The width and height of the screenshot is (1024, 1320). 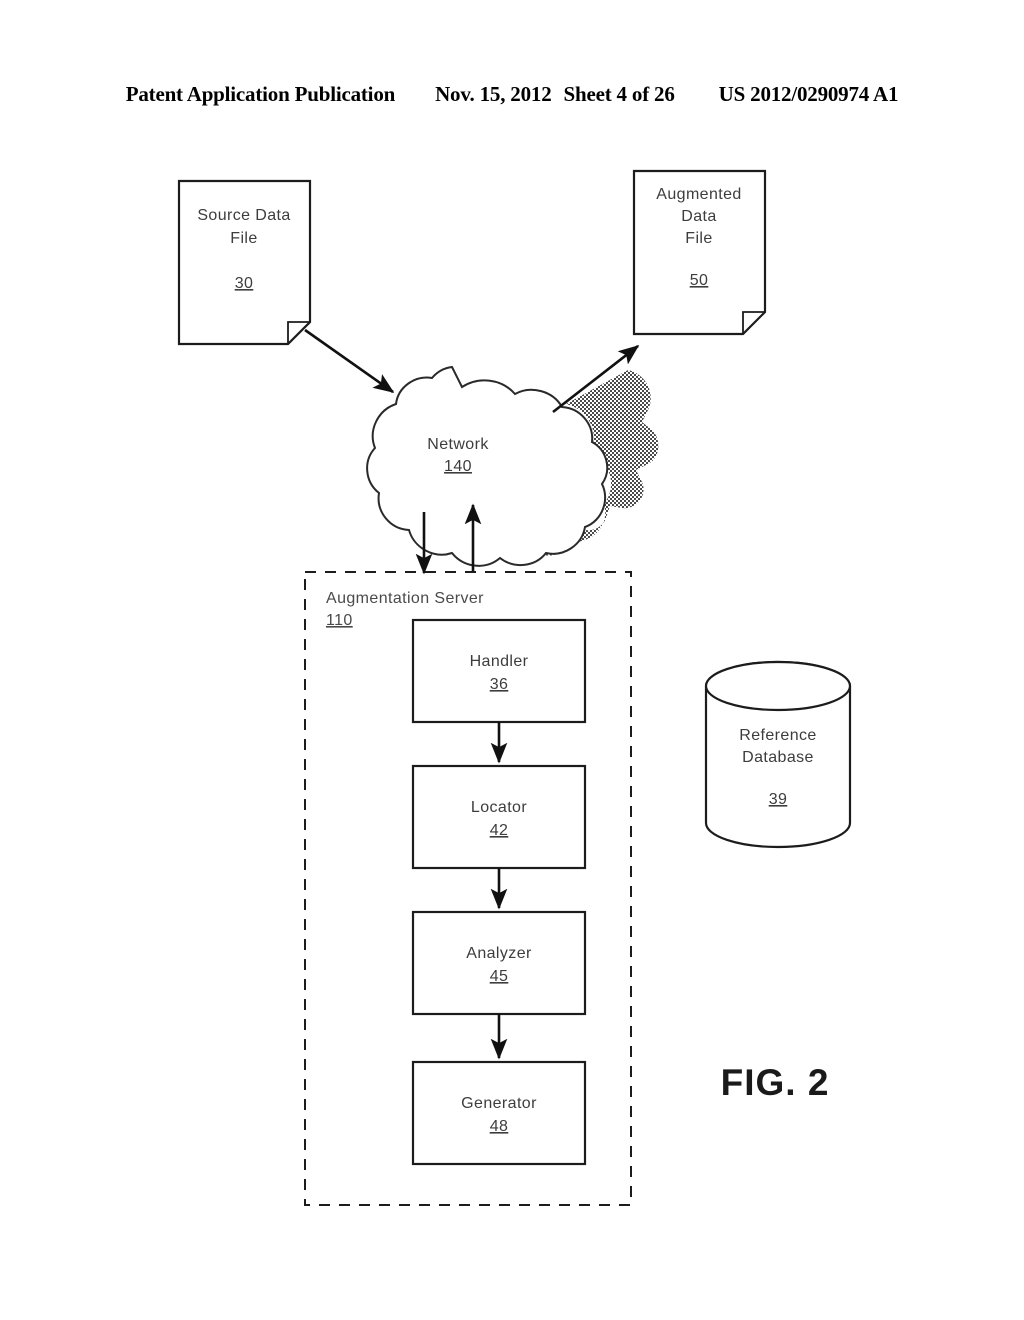 What do you see at coordinates (775, 1082) in the screenshot?
I see `figure-caption: FIG. 2` at bounding box center [775, 1082].